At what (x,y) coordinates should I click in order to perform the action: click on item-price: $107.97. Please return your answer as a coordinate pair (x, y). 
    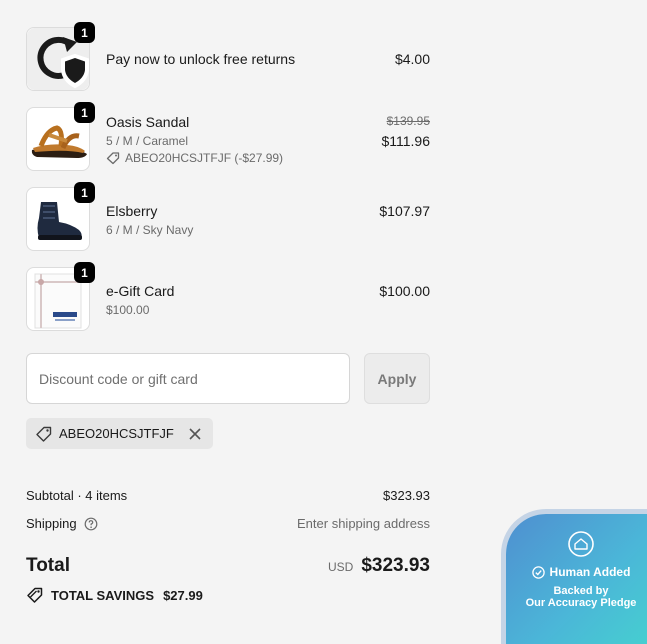
    Looking at the image, I should click on (404, 211).